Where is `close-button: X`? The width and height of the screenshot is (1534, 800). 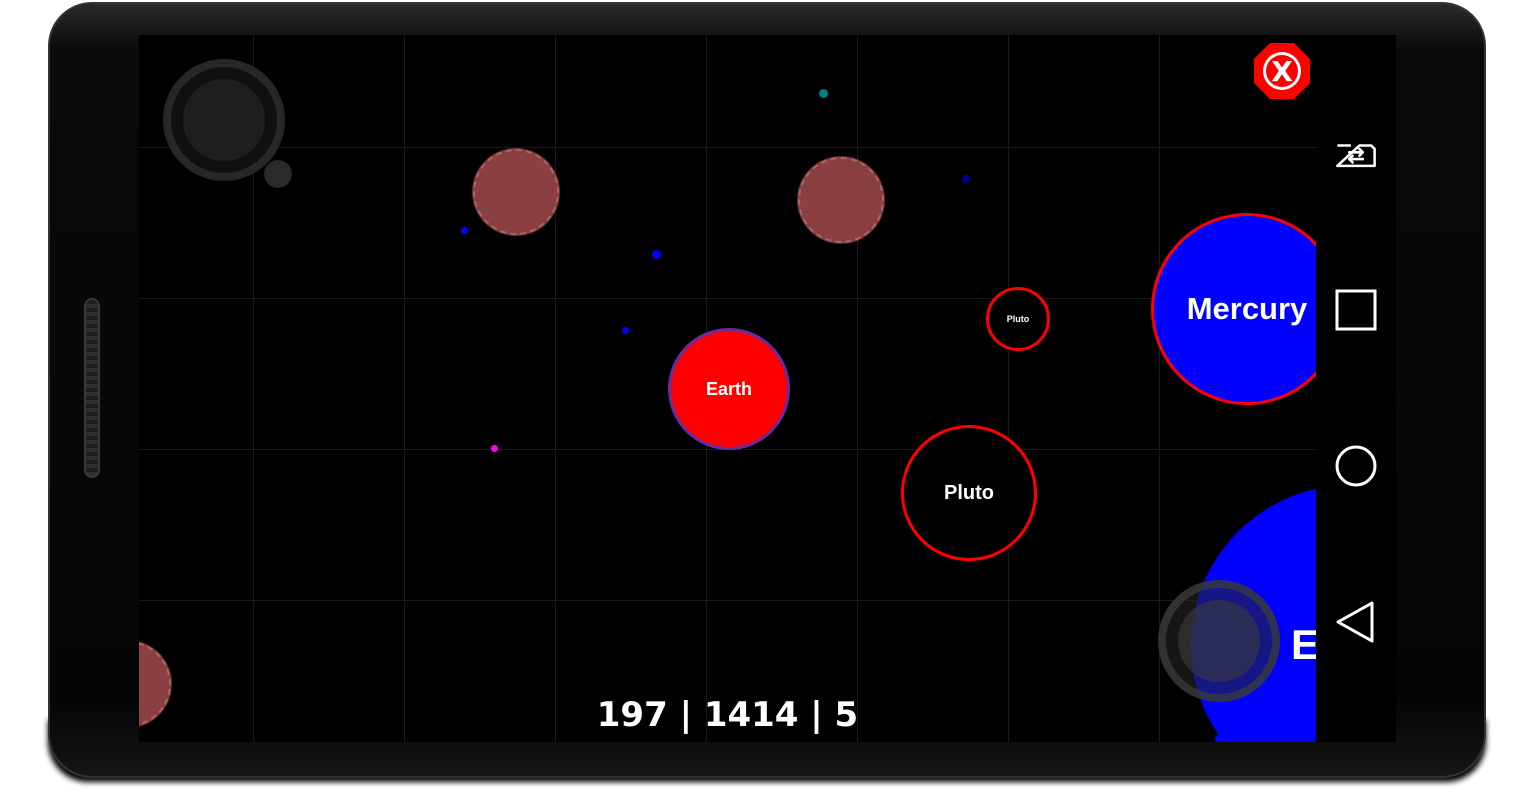
close-button: X is located at coordinates (1282, 71).